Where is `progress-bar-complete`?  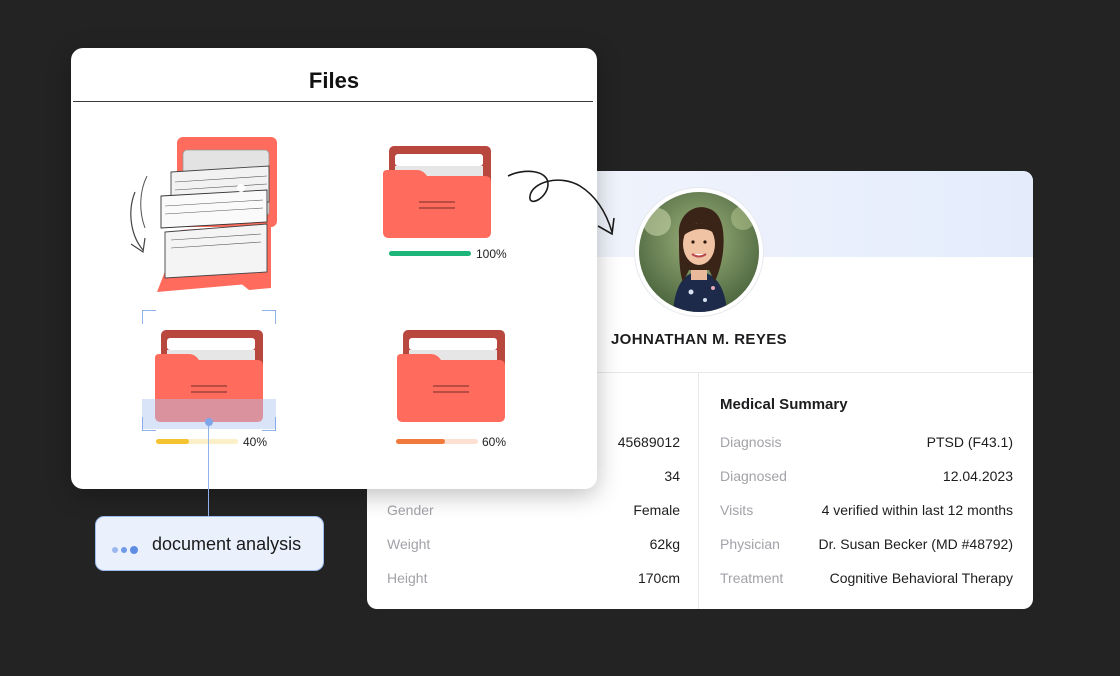 progress-bar-complete is located at coordinates (430, 253).